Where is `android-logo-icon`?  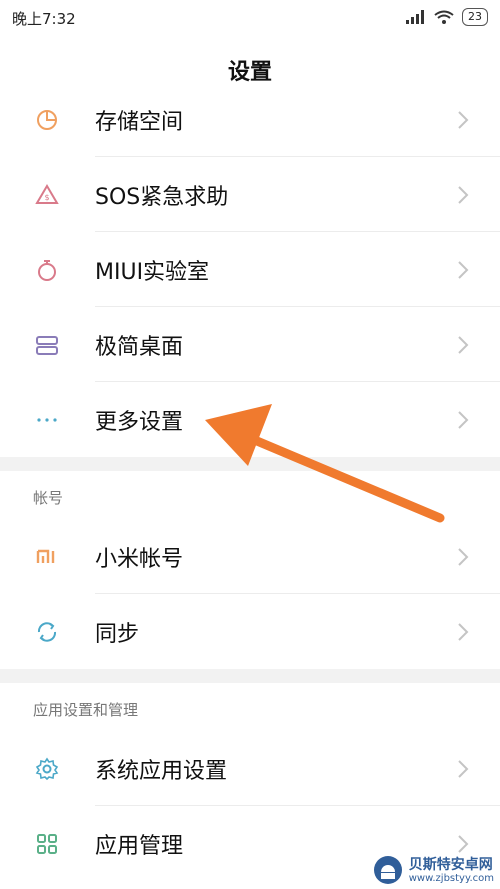
android-logo-icon is located at coordinates (387, 870).